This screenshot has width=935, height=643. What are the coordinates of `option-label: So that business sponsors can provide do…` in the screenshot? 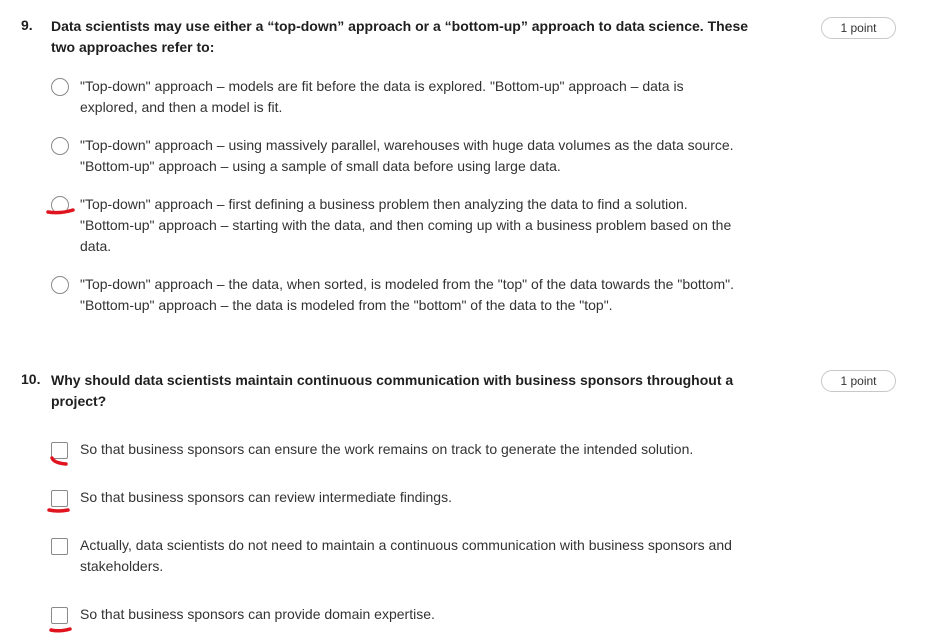 It's located at (257, 614).